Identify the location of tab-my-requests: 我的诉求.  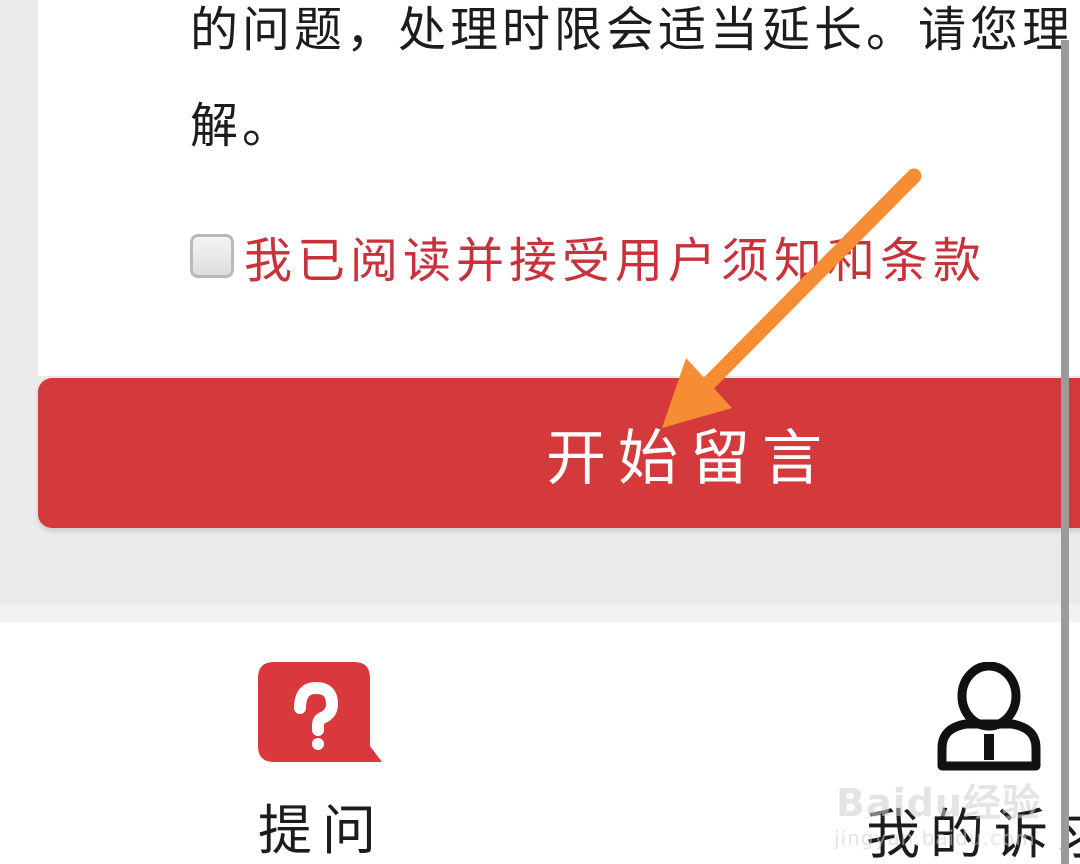
(970, 763).